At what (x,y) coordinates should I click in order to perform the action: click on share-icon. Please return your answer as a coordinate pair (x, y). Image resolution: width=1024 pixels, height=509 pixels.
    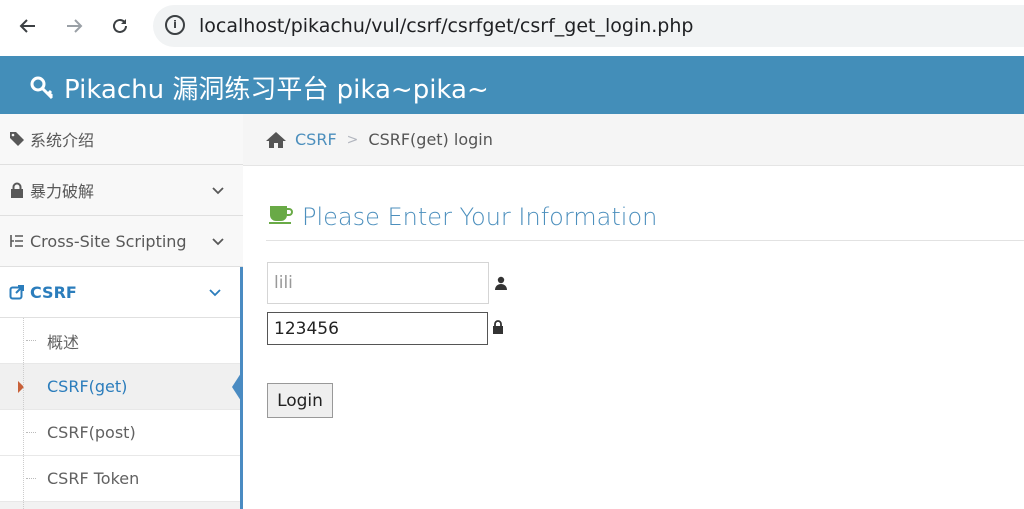
    Looking at the image, I should click on (17, 292).